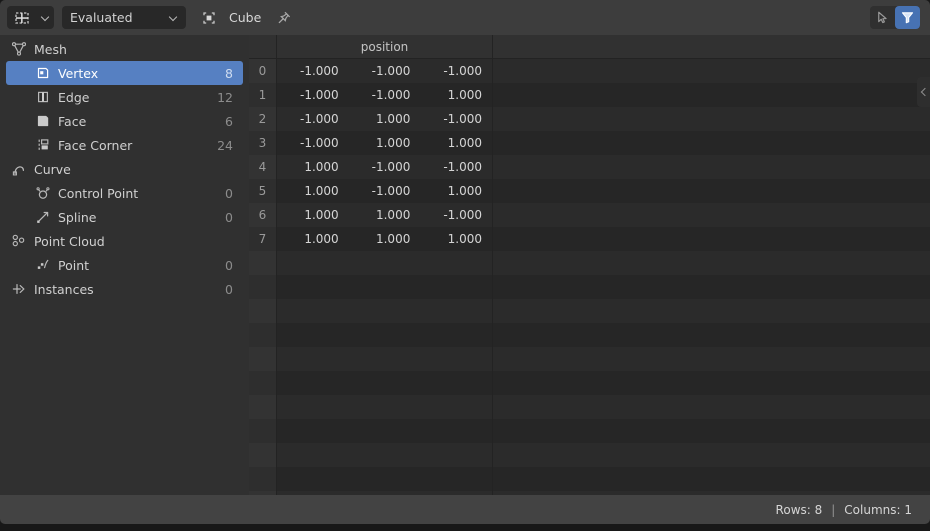  Describe the element at coordinates (43, 97) in the screenshot. I see `edge-icon` at that location.